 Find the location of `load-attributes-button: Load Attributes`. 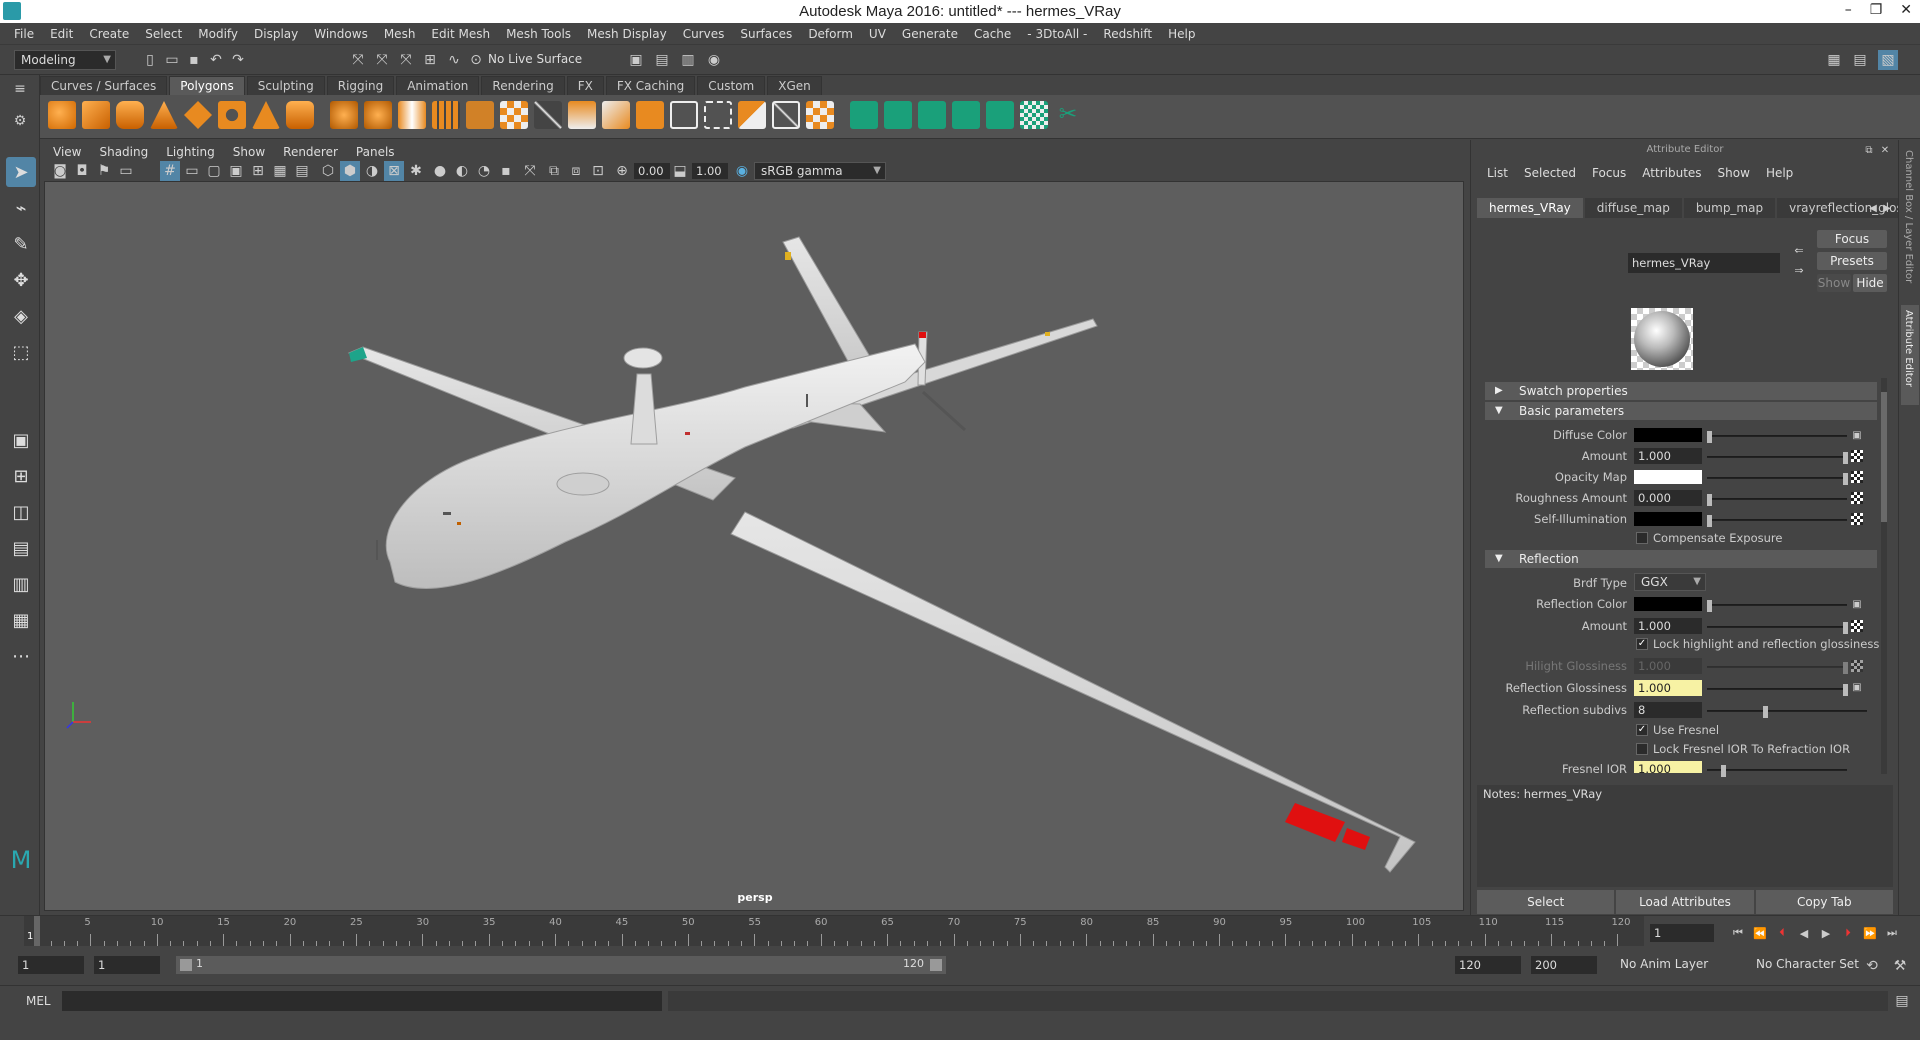

load-attributes-button: Load Attributes is located at coordinates (1685, 902).